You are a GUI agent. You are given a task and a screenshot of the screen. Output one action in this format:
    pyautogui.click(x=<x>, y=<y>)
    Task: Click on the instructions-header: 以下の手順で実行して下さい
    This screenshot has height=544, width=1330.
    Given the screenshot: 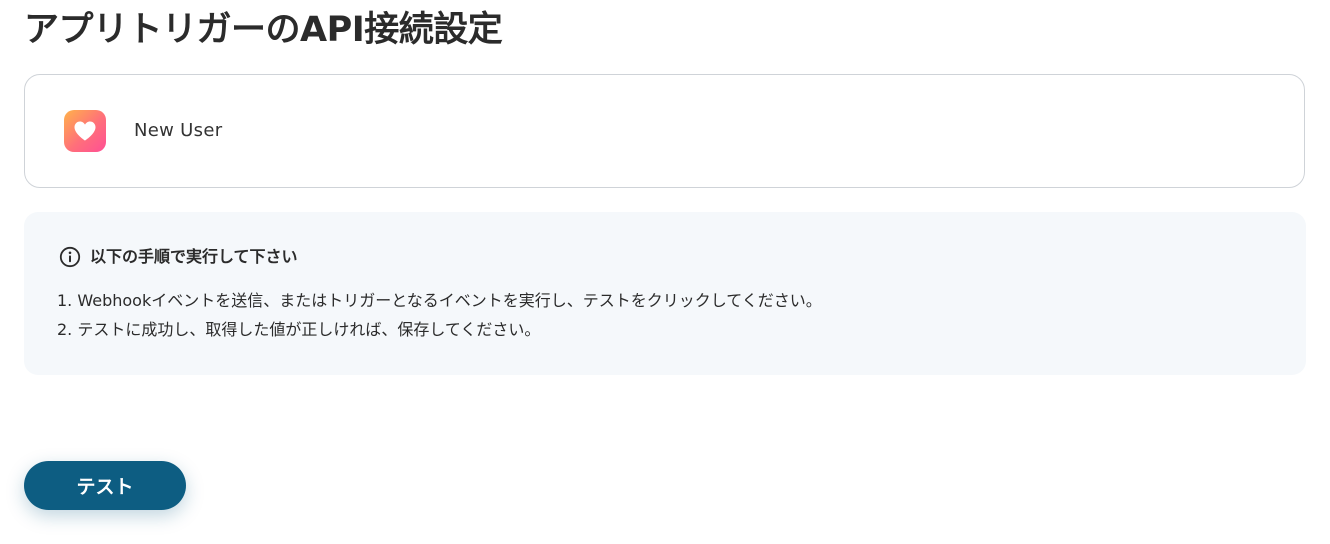 What is the action you would take?
    pyautogui.click(x=178, y=257)
    